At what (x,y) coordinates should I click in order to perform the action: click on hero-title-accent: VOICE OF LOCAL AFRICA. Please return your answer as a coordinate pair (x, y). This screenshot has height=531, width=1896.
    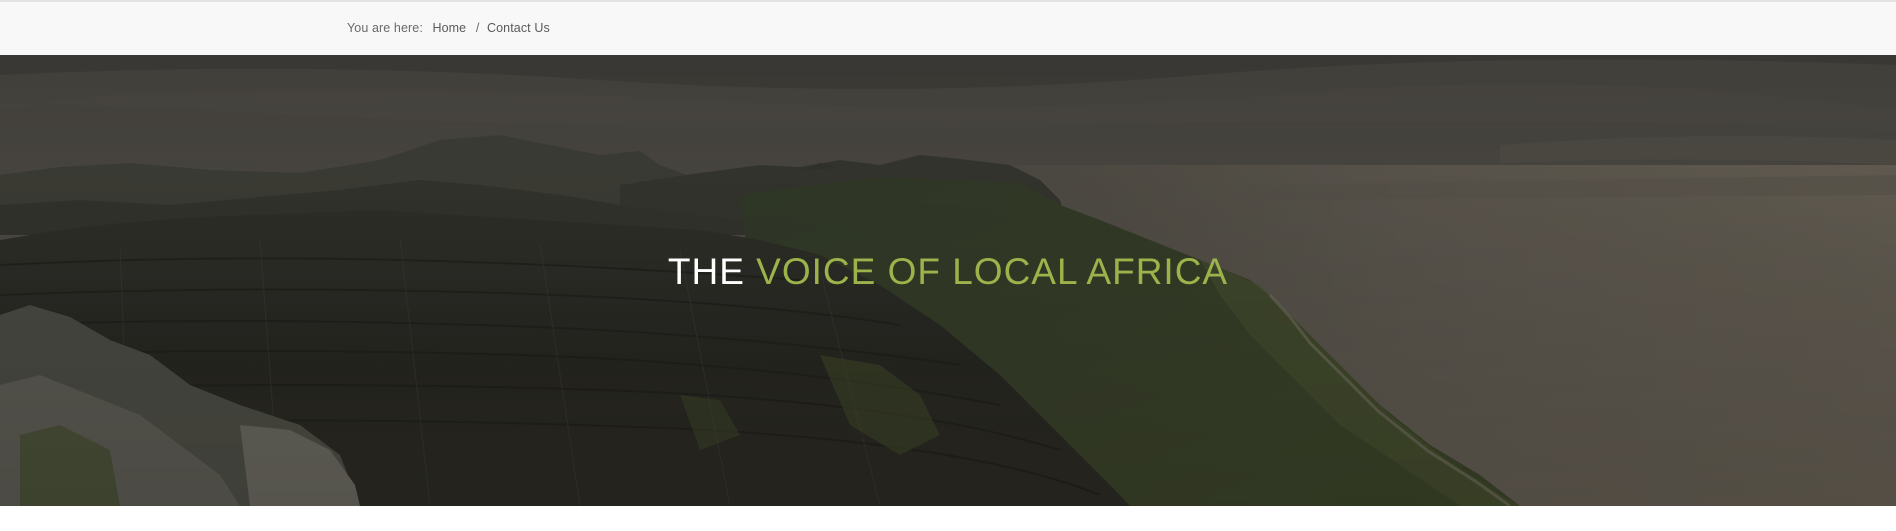
    Looking at the image, I should click on (992, 271).